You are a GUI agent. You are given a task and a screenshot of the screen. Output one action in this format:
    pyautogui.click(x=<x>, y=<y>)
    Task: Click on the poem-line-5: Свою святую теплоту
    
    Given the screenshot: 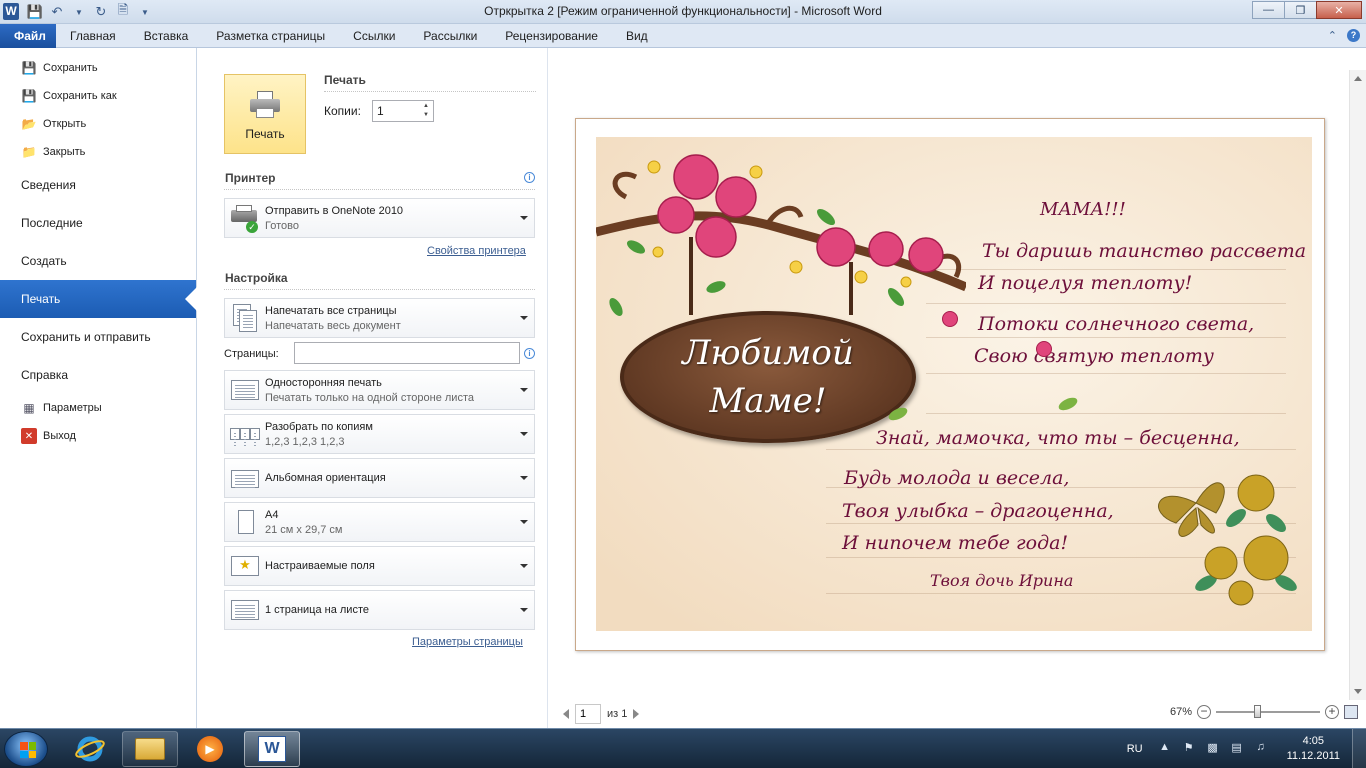 What is the action you would take?
    pyautogui.click(x=1094, y=356)
    